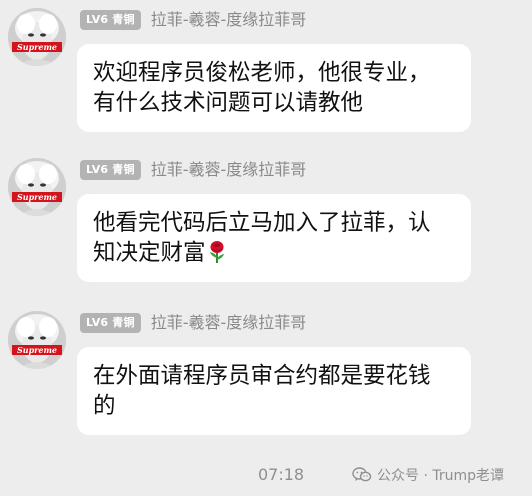  Describe the element at coordinates (281, 474) in the screenshot. I see `timestamp: 07:18` at that location.